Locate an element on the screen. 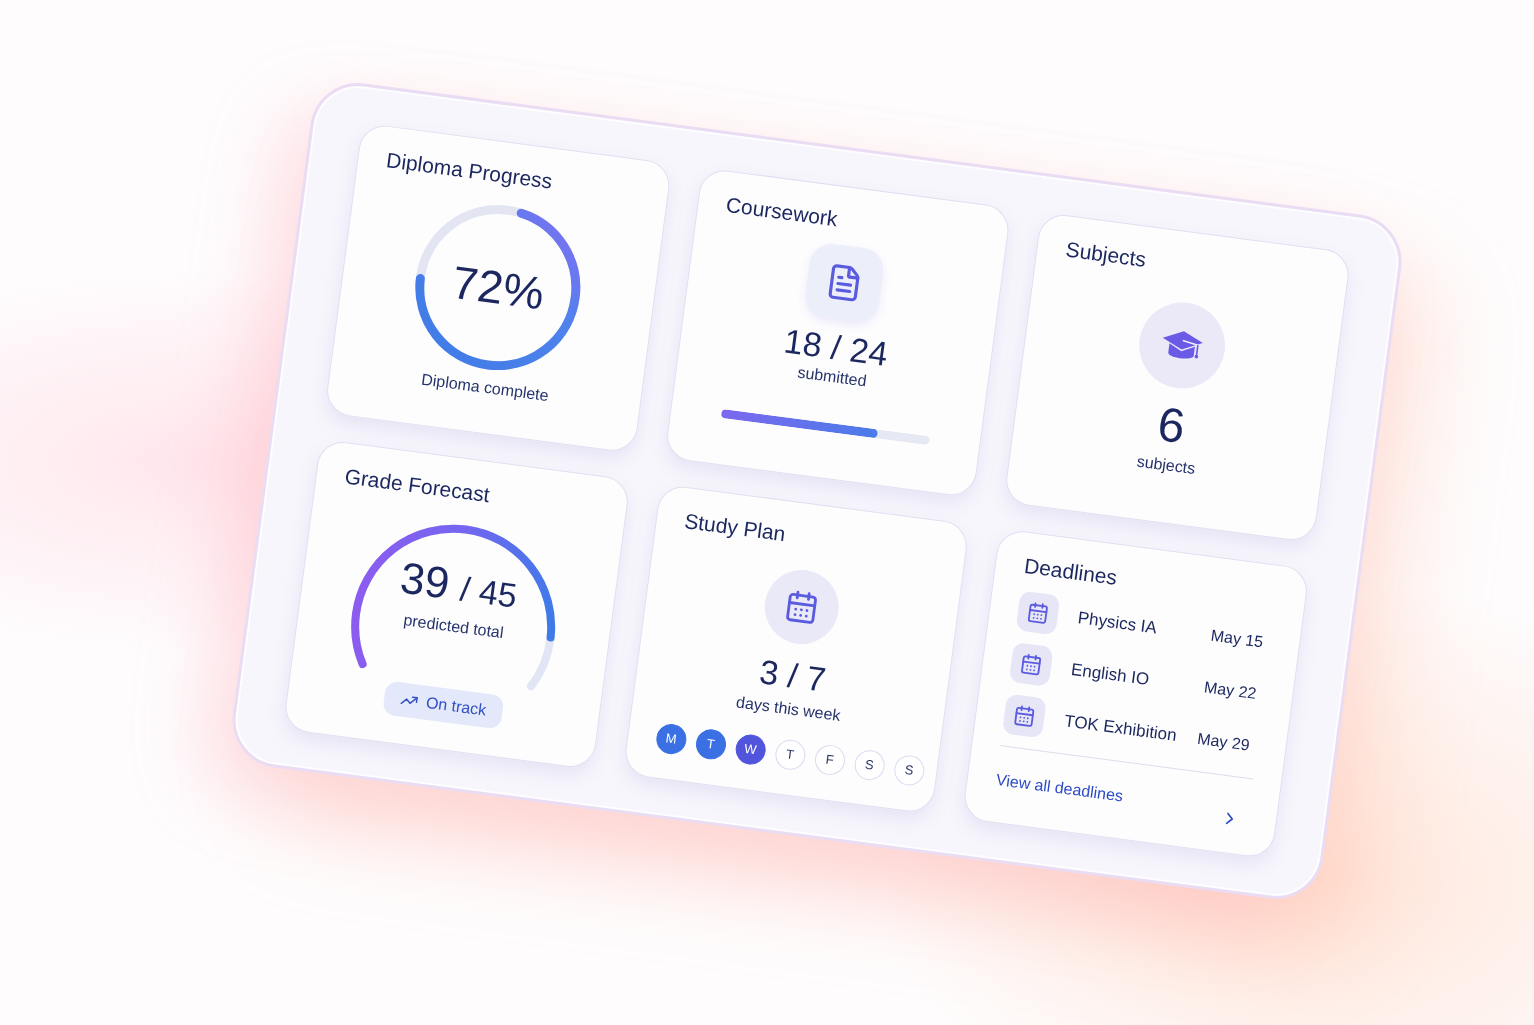  calendar-icon is located at coordinates (1031, 664).